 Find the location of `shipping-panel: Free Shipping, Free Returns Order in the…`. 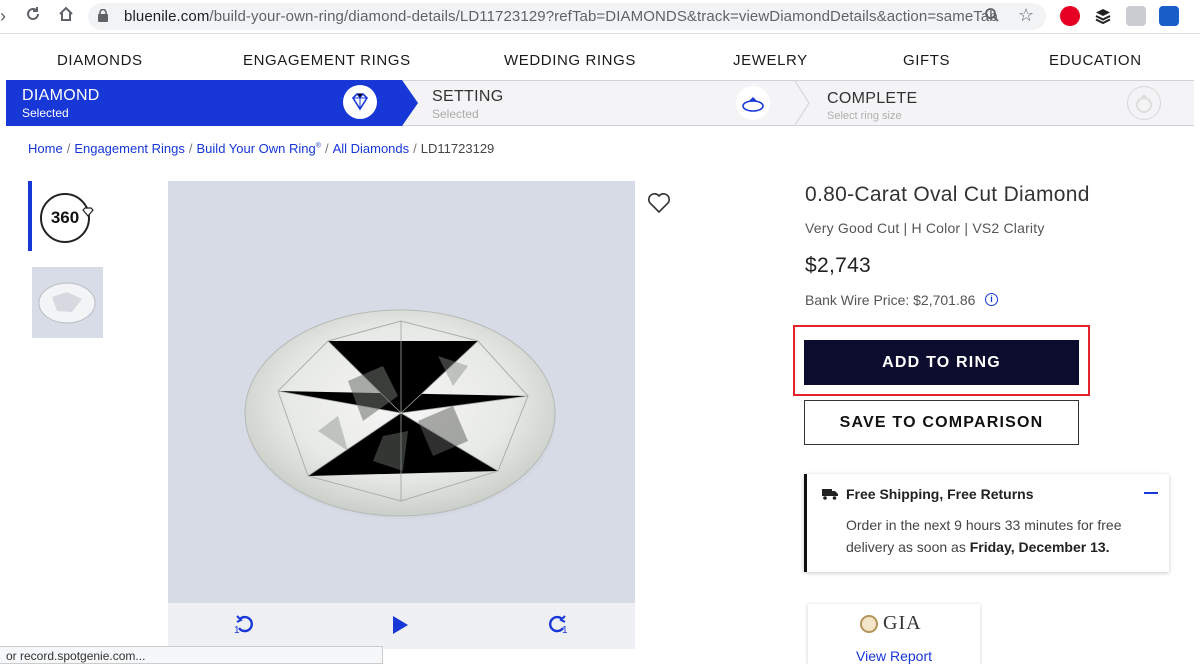

shipping-panel: Free Shipping, Free Returns Order in the… is located at coordinates (986, 523).